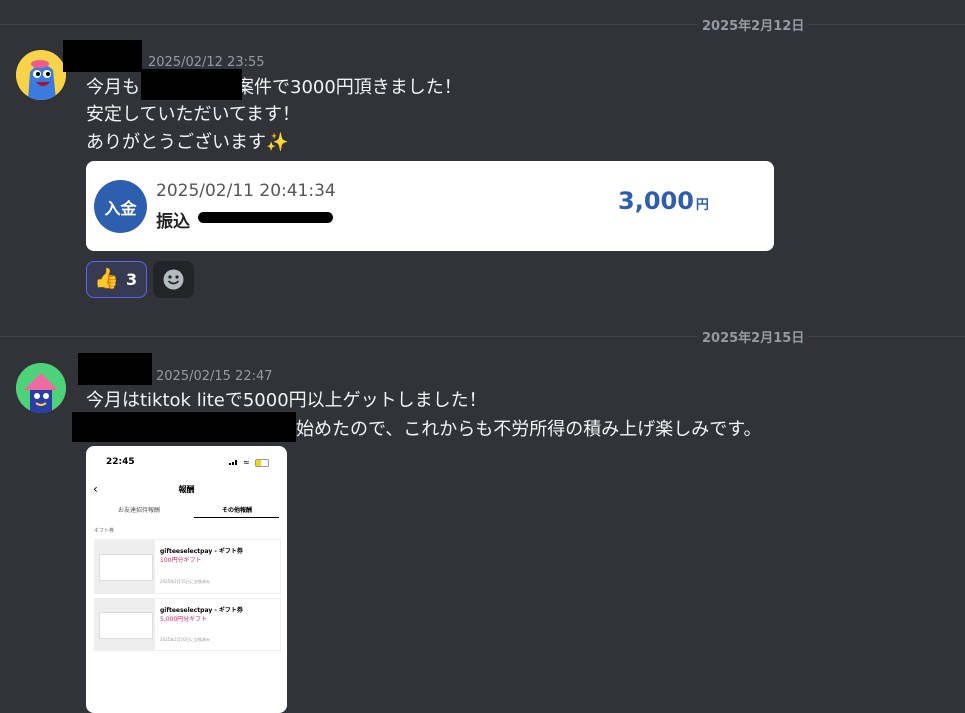  I want to click on monster-avatar-icon, so click(41, 75).